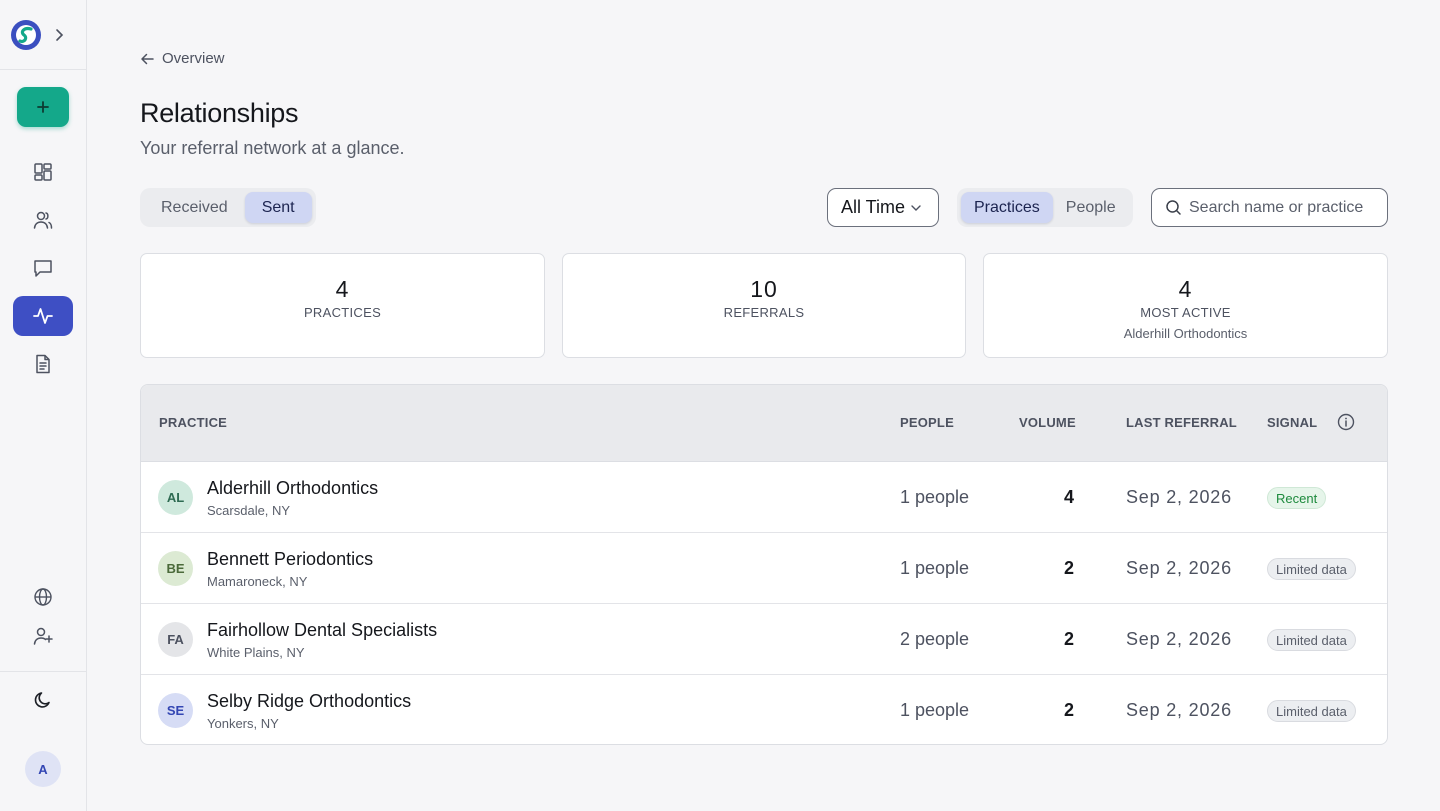 Image resolution: width=1440 pixels, height=811 pixels. I want to click on new-button, so click(43, 107).